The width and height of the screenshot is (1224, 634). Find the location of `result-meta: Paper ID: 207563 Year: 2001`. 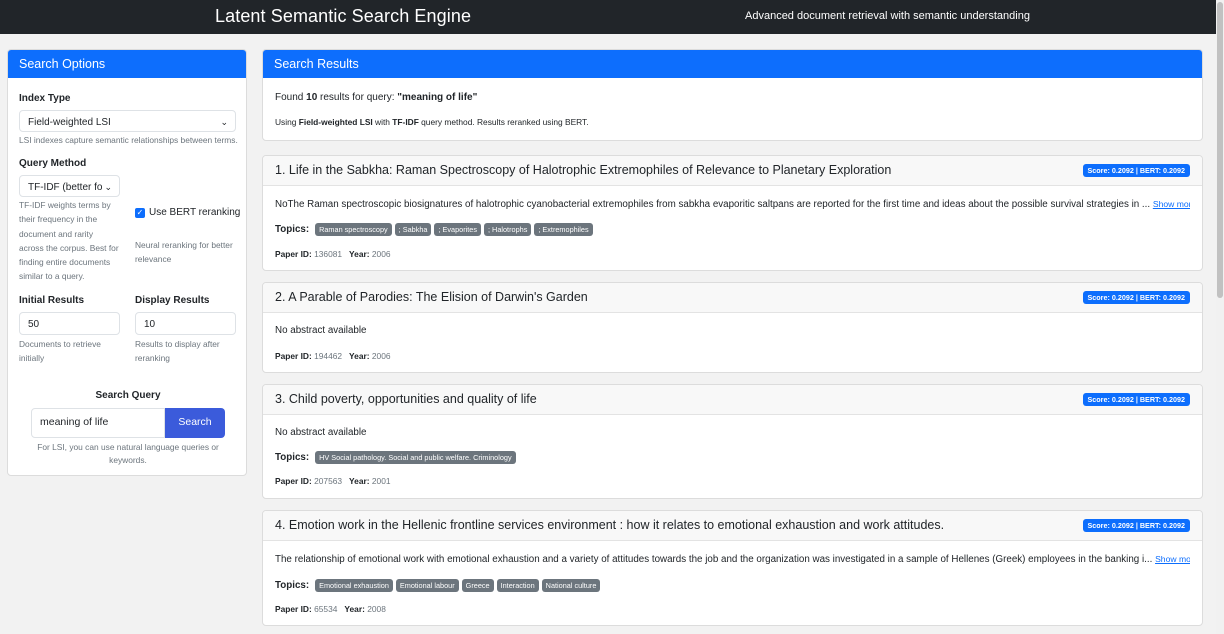

result-meta: Paper ID: 207563 Year: 2001 is located at coordinates (333, 481).